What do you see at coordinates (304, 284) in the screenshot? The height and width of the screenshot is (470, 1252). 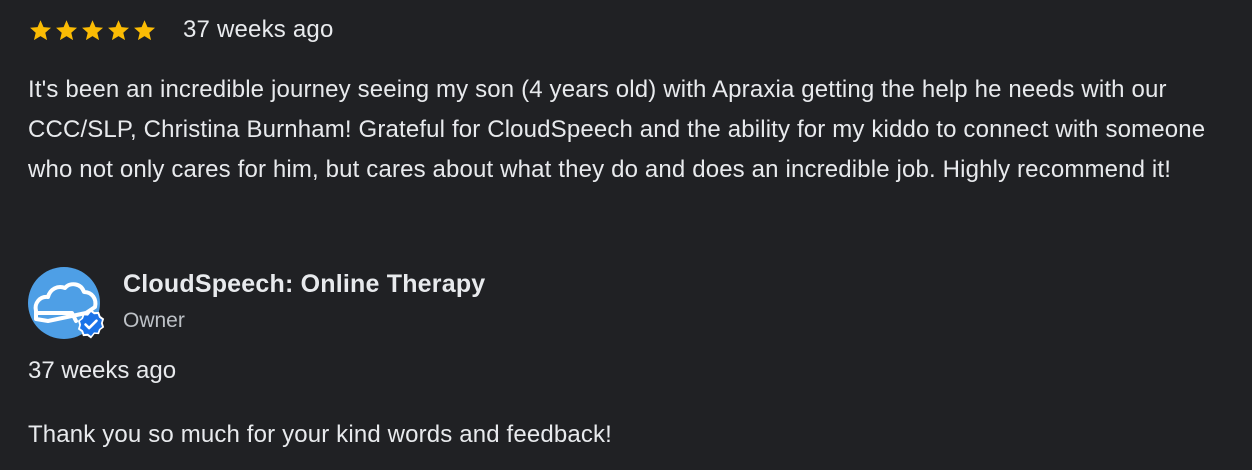 I see `owner-name: CloudSpeech: Online Therapy` at bounding box center [304, 284].